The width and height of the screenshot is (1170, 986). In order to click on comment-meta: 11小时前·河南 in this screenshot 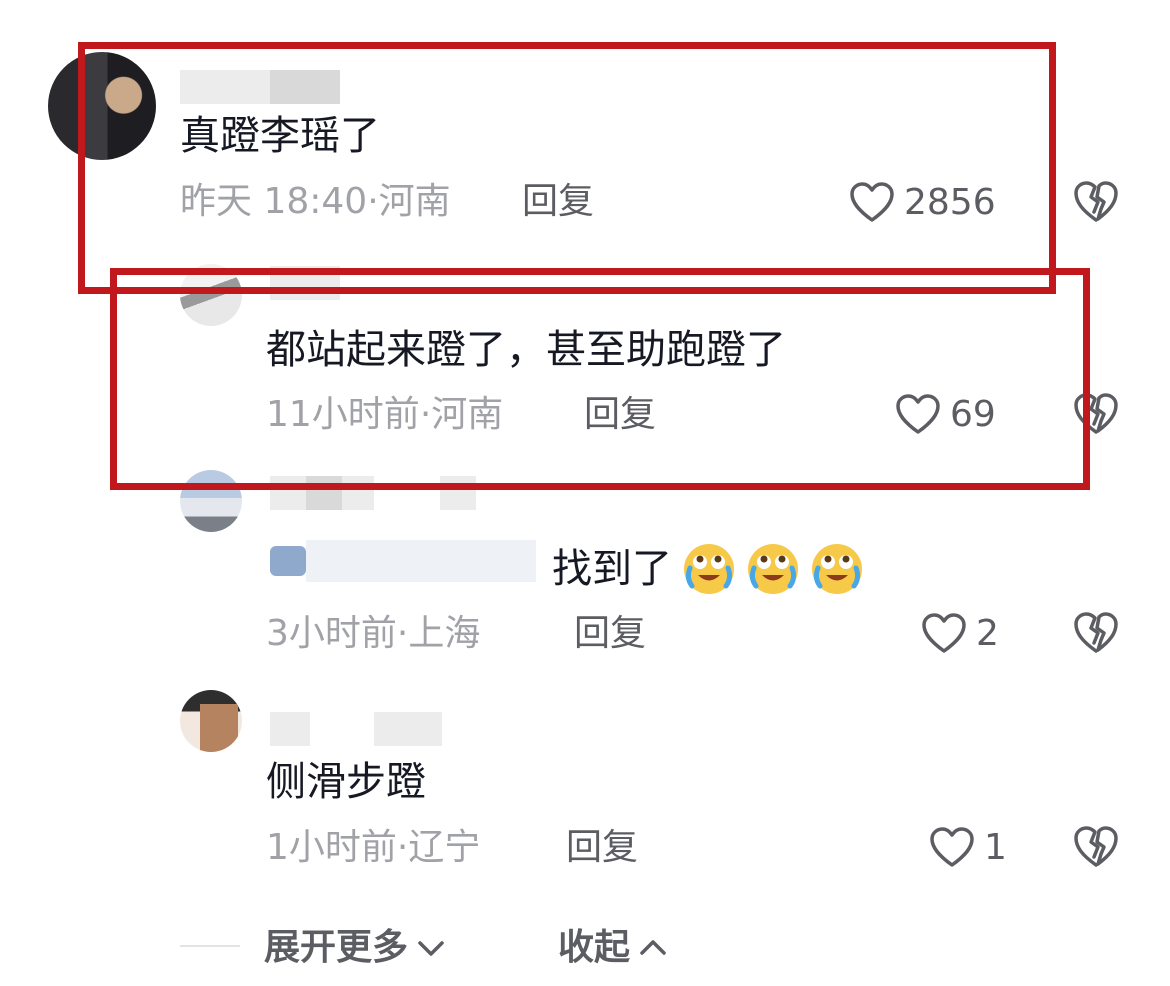, I will do `click(384, 415)`.